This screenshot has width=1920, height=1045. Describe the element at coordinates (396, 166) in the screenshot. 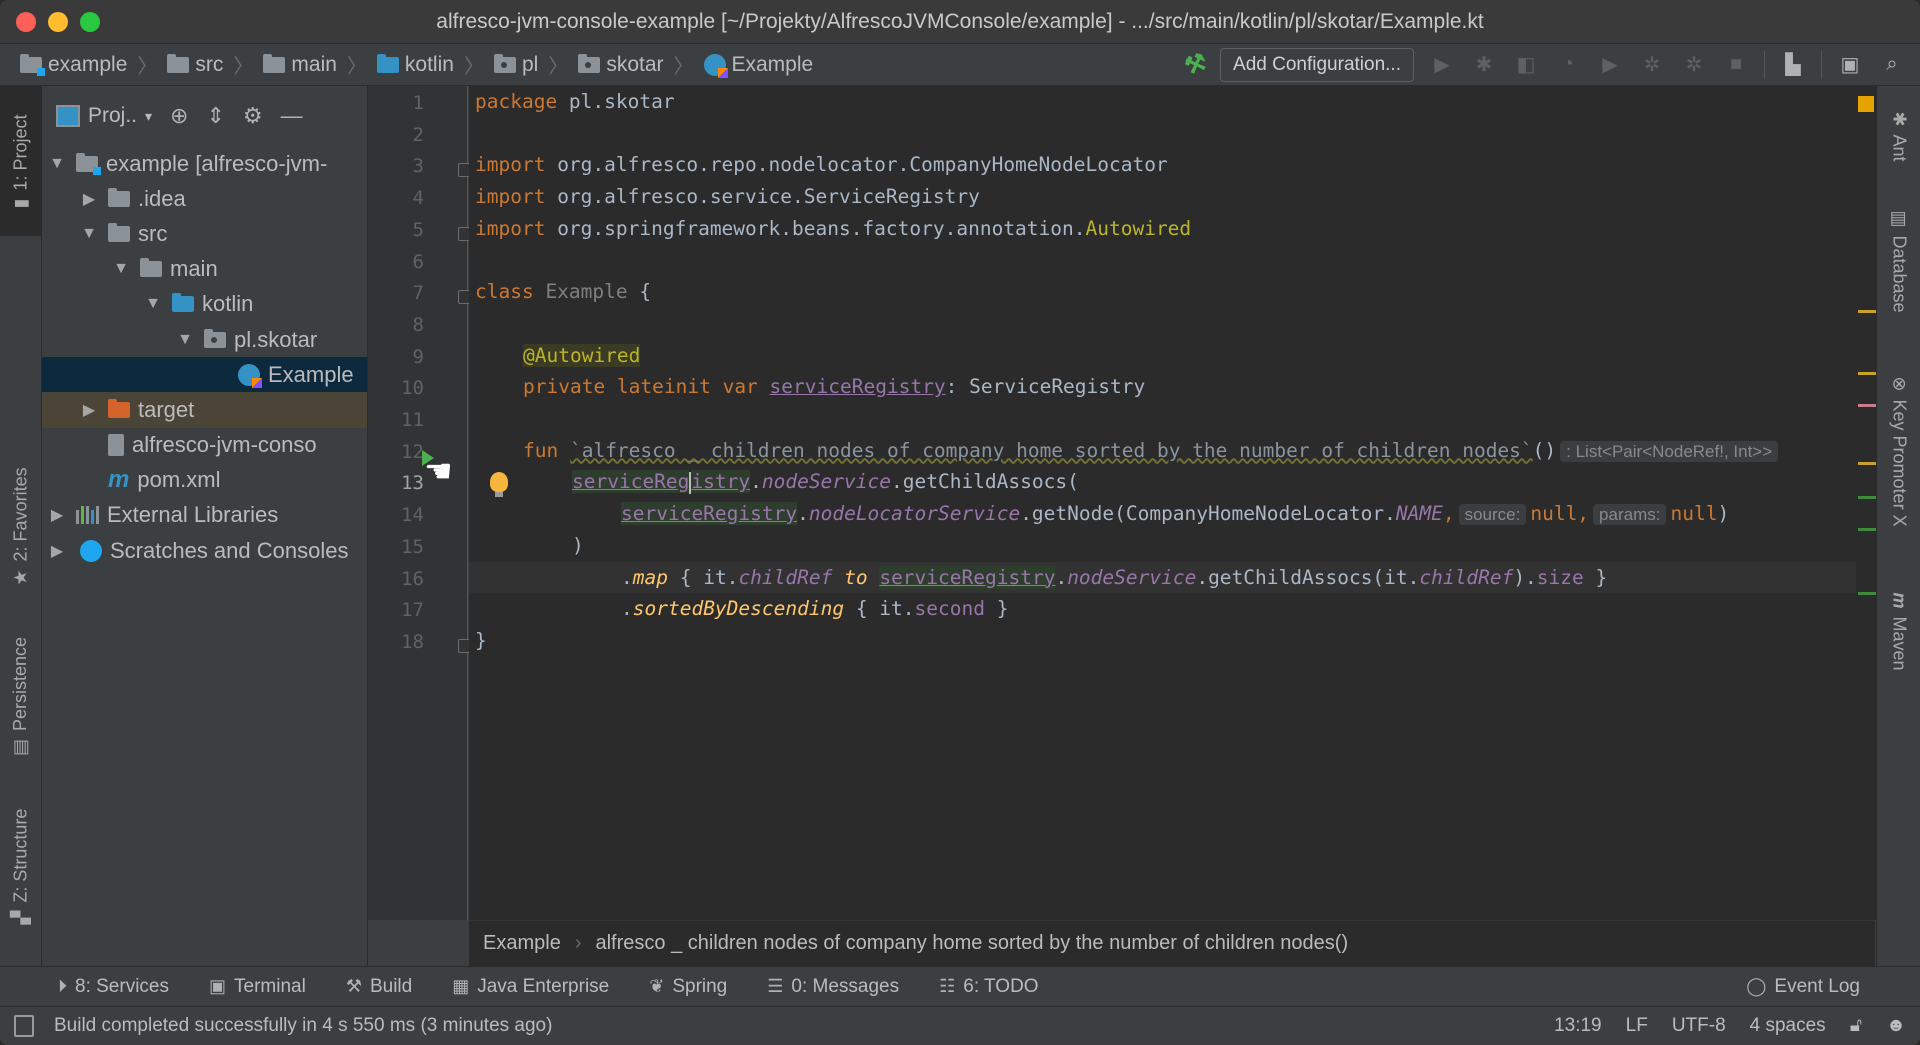

I see `line-number: 3` at that location.